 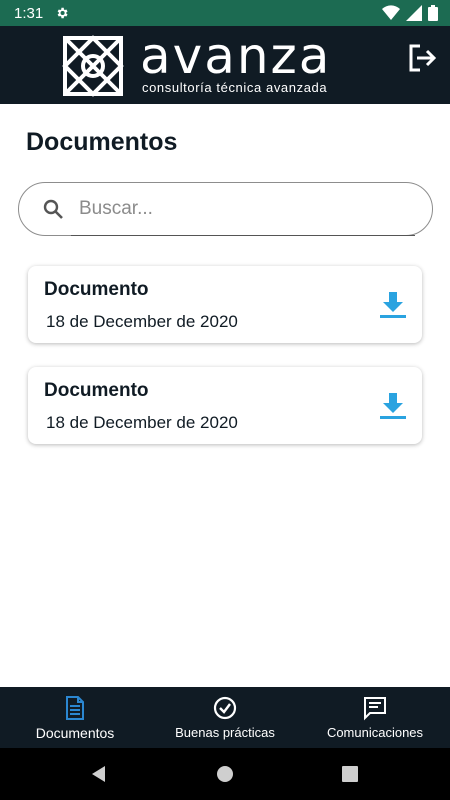 I want to click on status-indicators, so click(x=410, y=13).